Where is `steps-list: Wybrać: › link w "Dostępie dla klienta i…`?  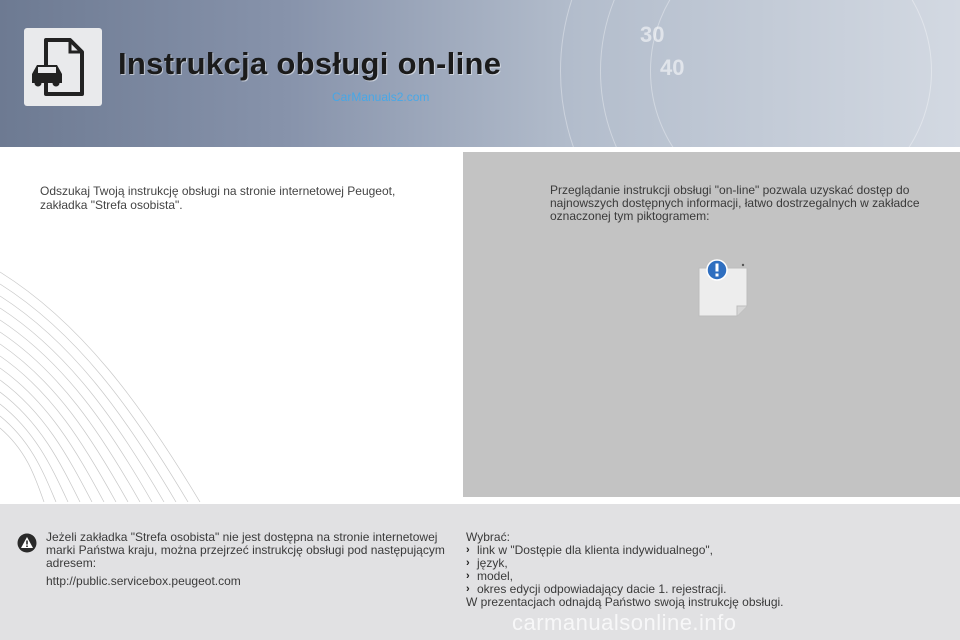 steps-list: Wybrać: › link w "Dostępie dla klienta i… is located at coordinates (686, 570).